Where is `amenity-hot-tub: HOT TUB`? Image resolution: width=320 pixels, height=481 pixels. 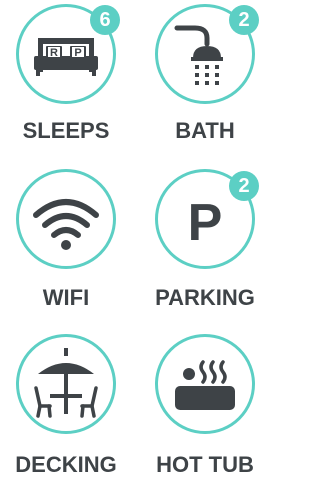
amenity-hot-tub: HOT TUB is located at coordinates (209, 405).